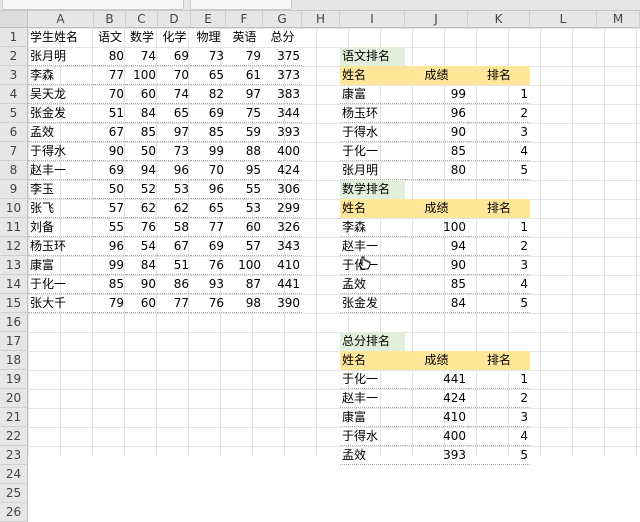 This screenshot has height=522, width=640. I want to click on table-cell: 100, so click(244, 265).